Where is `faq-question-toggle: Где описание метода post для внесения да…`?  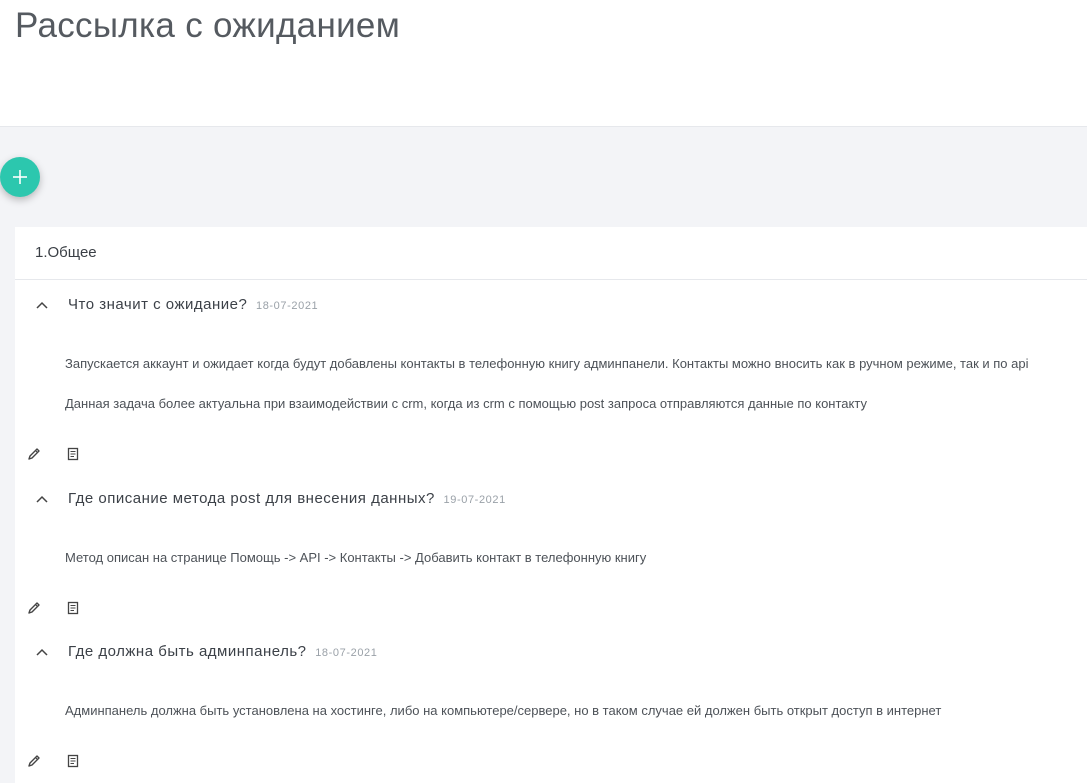
faq-question-toggle: Где описание метода post для внесения да… is located at coordinates (551, 499).